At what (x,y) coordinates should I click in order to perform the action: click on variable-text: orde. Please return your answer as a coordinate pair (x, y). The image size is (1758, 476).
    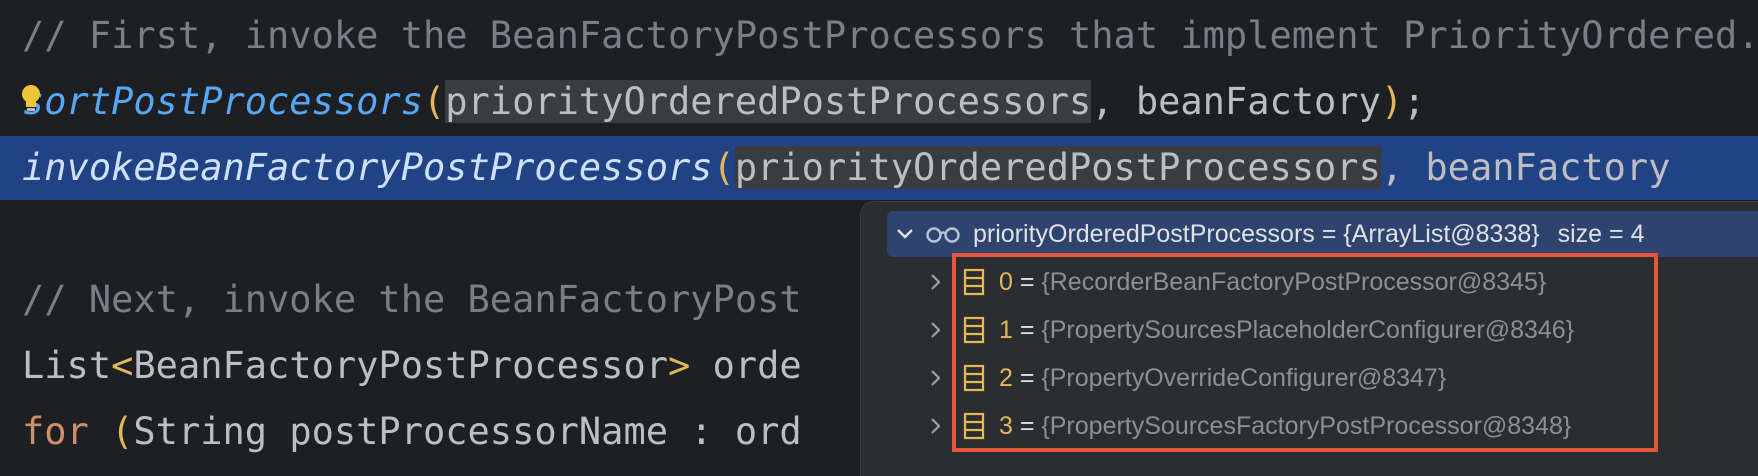
    Looking at the image, I should click on (746, 365).